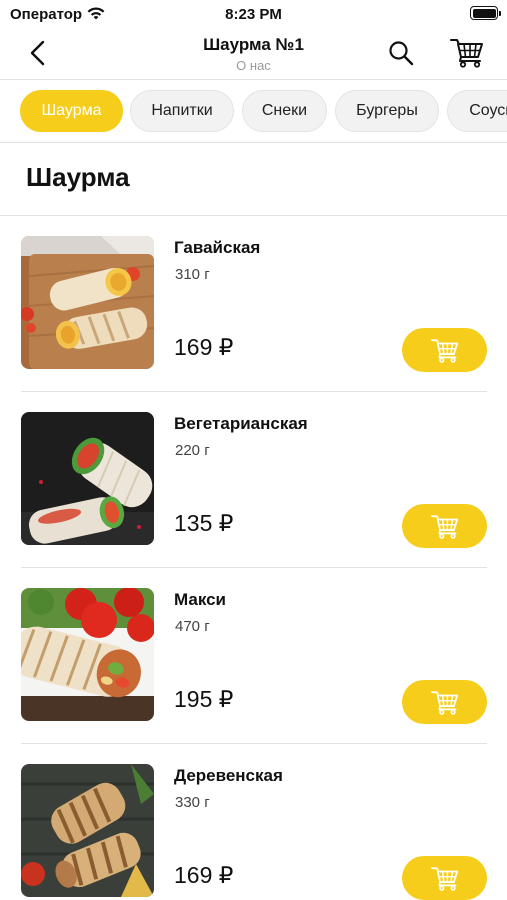 The width and height of the screenshot is (507, 900). Describe the element at coordinates (192, 802) in the screenshot. I see `product-weight: 330 г` at that location.